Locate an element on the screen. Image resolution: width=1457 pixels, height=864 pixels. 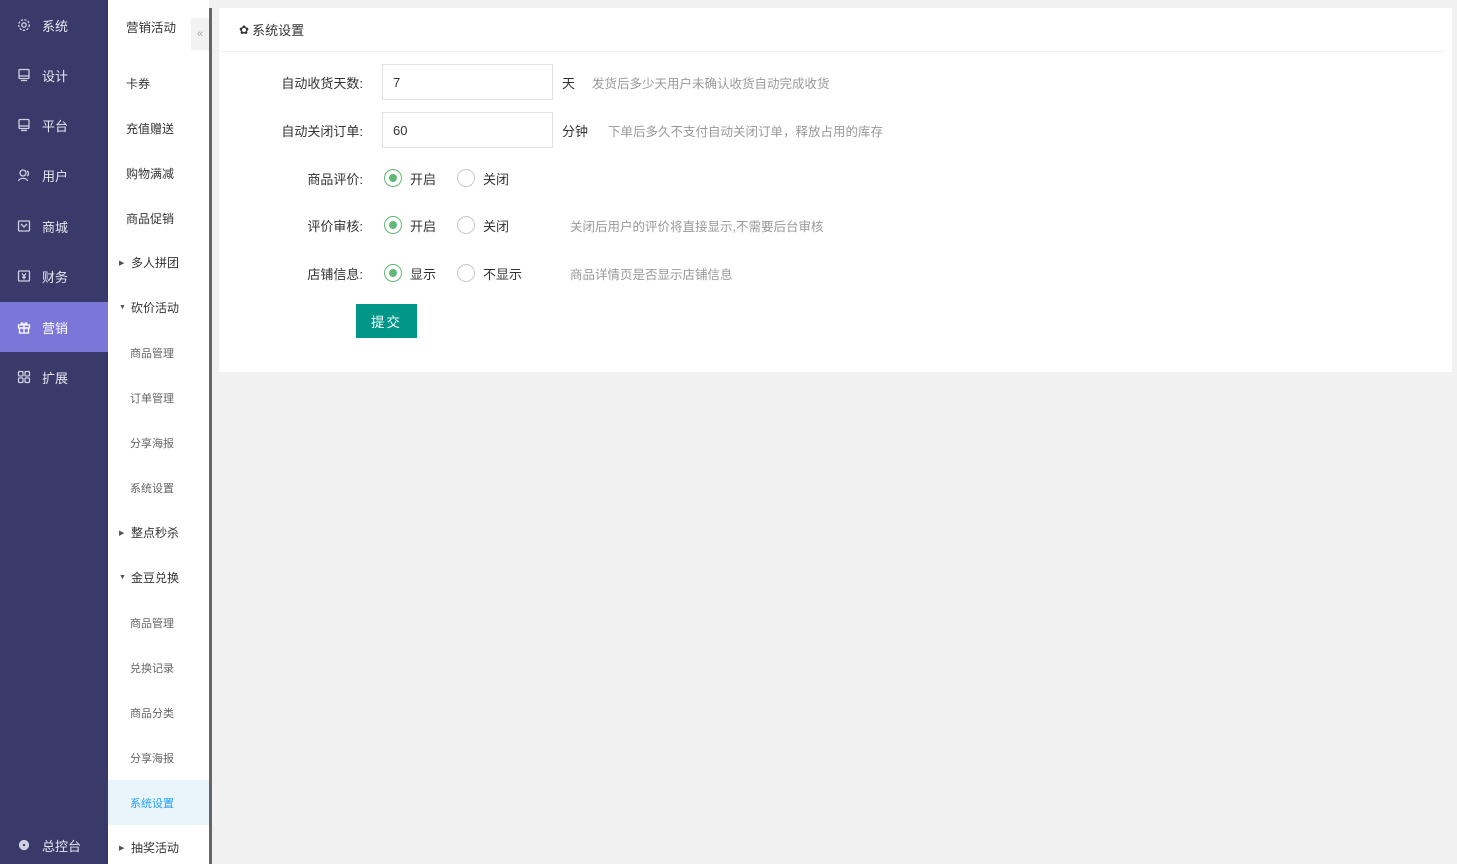
nav-item-label: 商城 is located at coordinates (55, 227).